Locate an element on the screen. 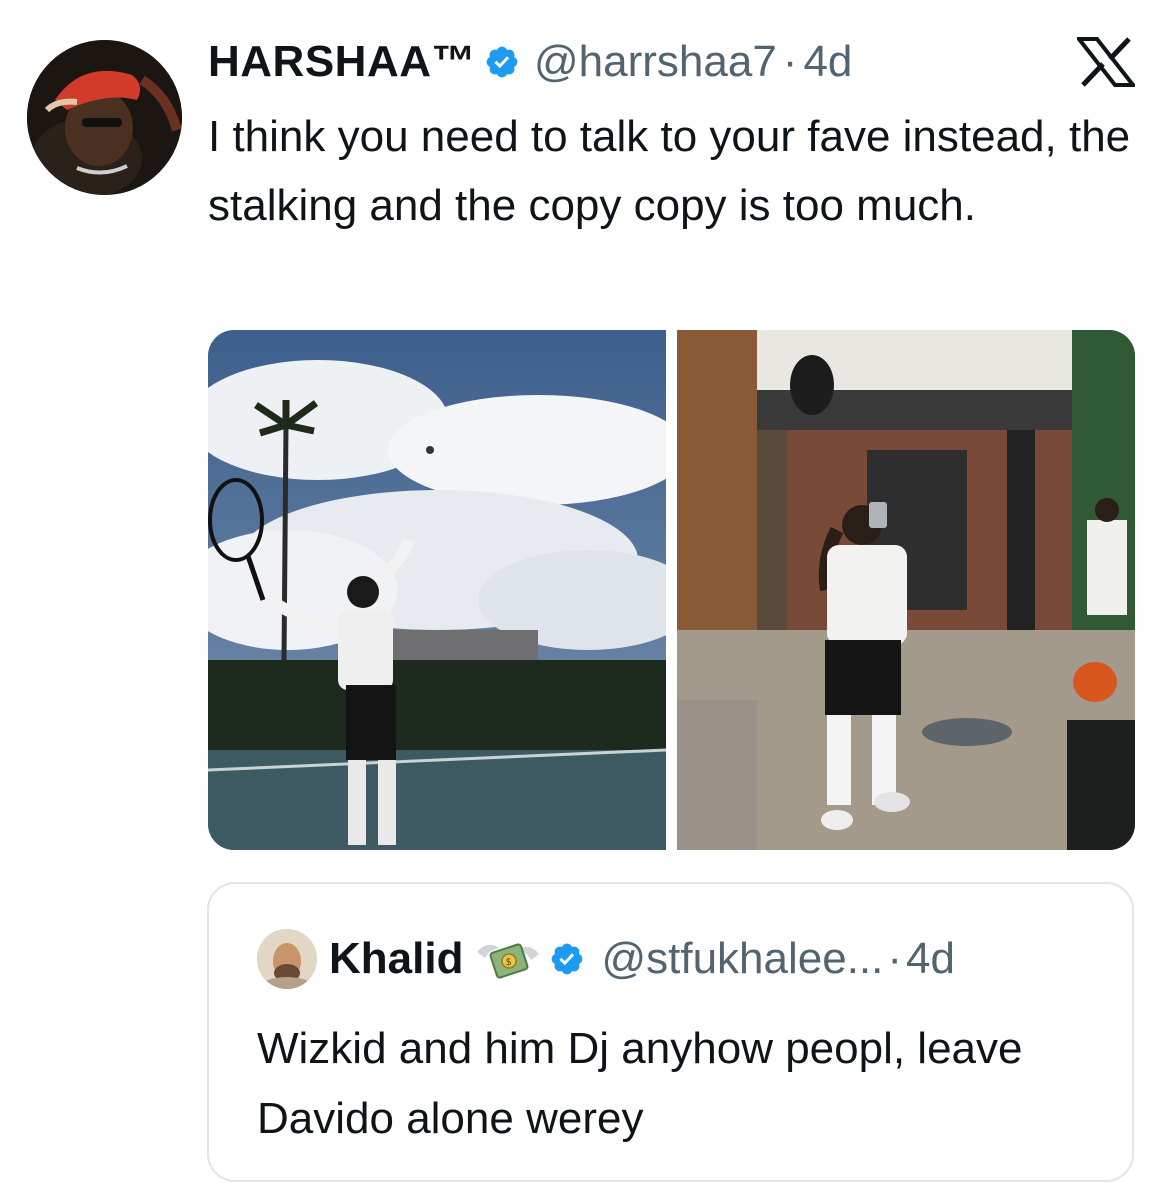 The height and width of the screenshot is (1200, 1162). quoted-tweet-header: Khalid $ @stfukhalee... · 4d is located at coordinates (606, 959).